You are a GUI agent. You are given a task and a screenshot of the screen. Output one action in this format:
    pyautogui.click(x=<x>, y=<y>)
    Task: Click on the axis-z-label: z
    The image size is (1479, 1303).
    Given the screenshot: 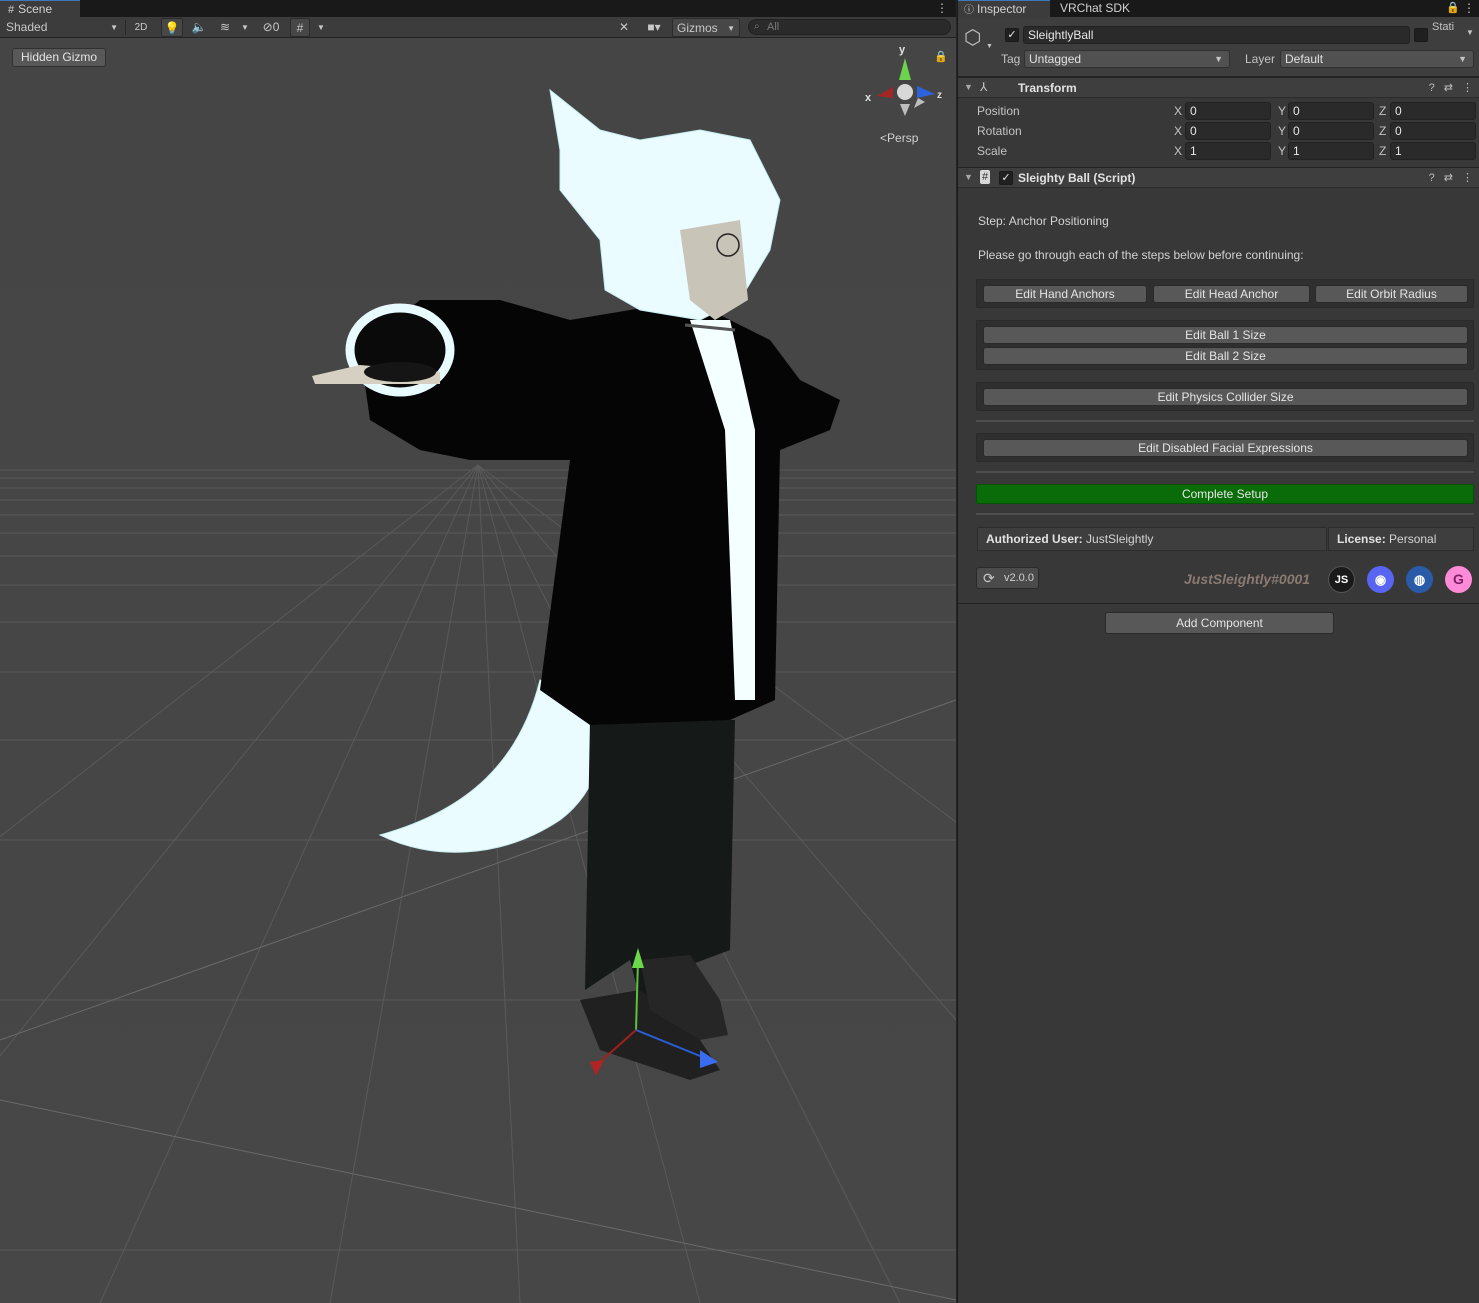 What is the action you would take?
    pyautogui.click(x=939, y=95)
    